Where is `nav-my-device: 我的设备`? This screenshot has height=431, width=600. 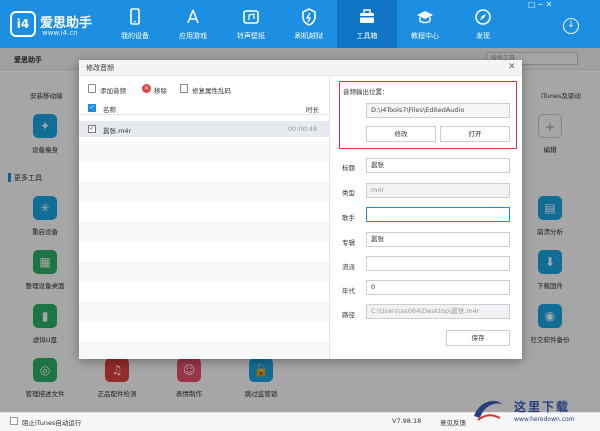
nav-my-device: 我的设备 is located at coordinates (135, 24).